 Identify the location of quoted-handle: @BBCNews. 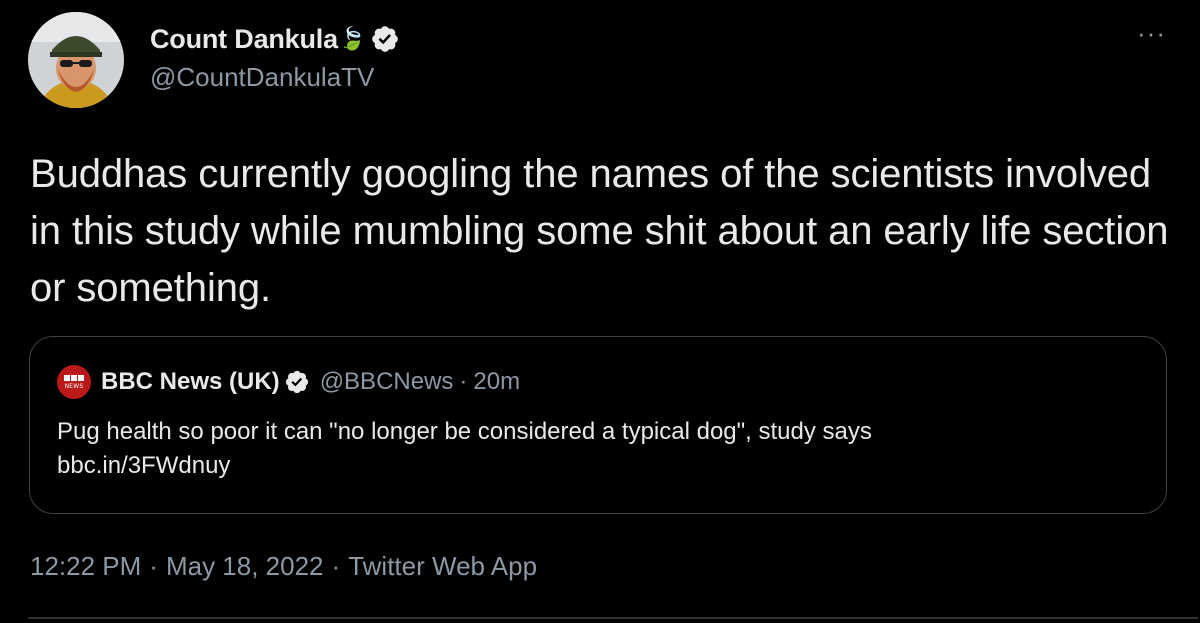
(387, 382).